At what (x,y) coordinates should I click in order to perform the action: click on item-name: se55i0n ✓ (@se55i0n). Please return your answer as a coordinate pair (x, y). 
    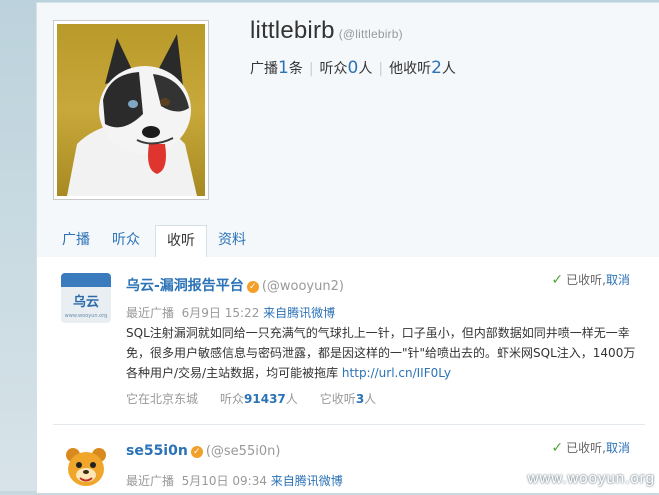
    Looking at the image, I should click on (203, 451).